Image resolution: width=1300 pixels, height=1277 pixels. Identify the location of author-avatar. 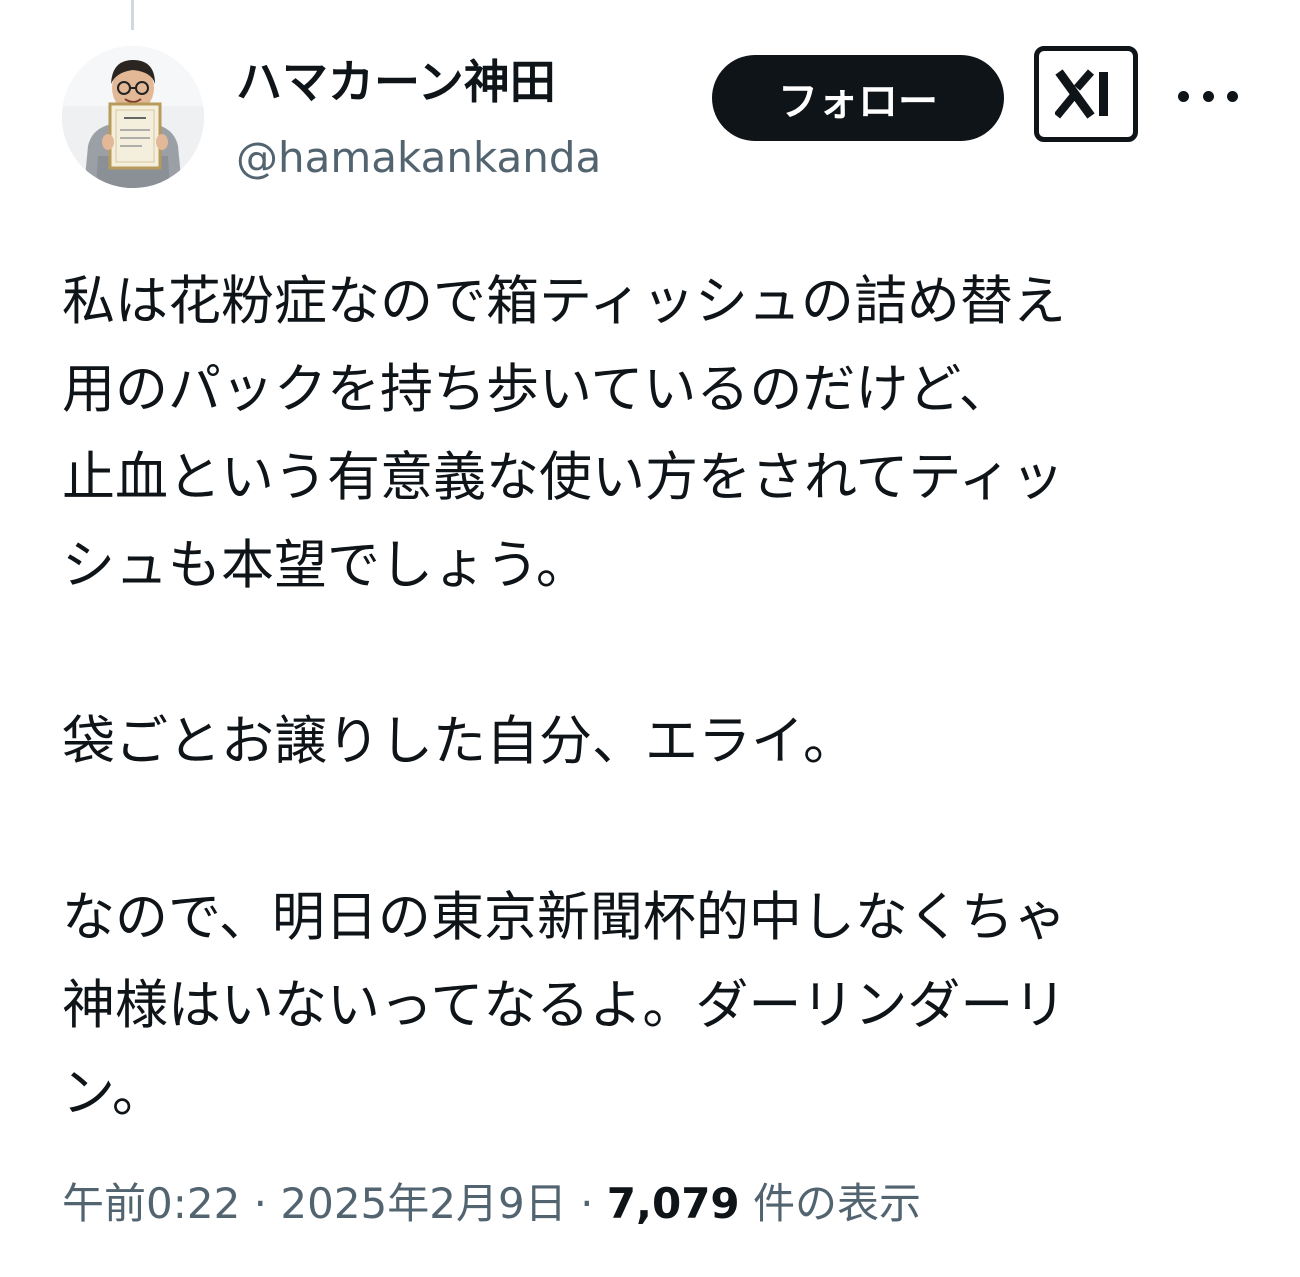
(133, 117).